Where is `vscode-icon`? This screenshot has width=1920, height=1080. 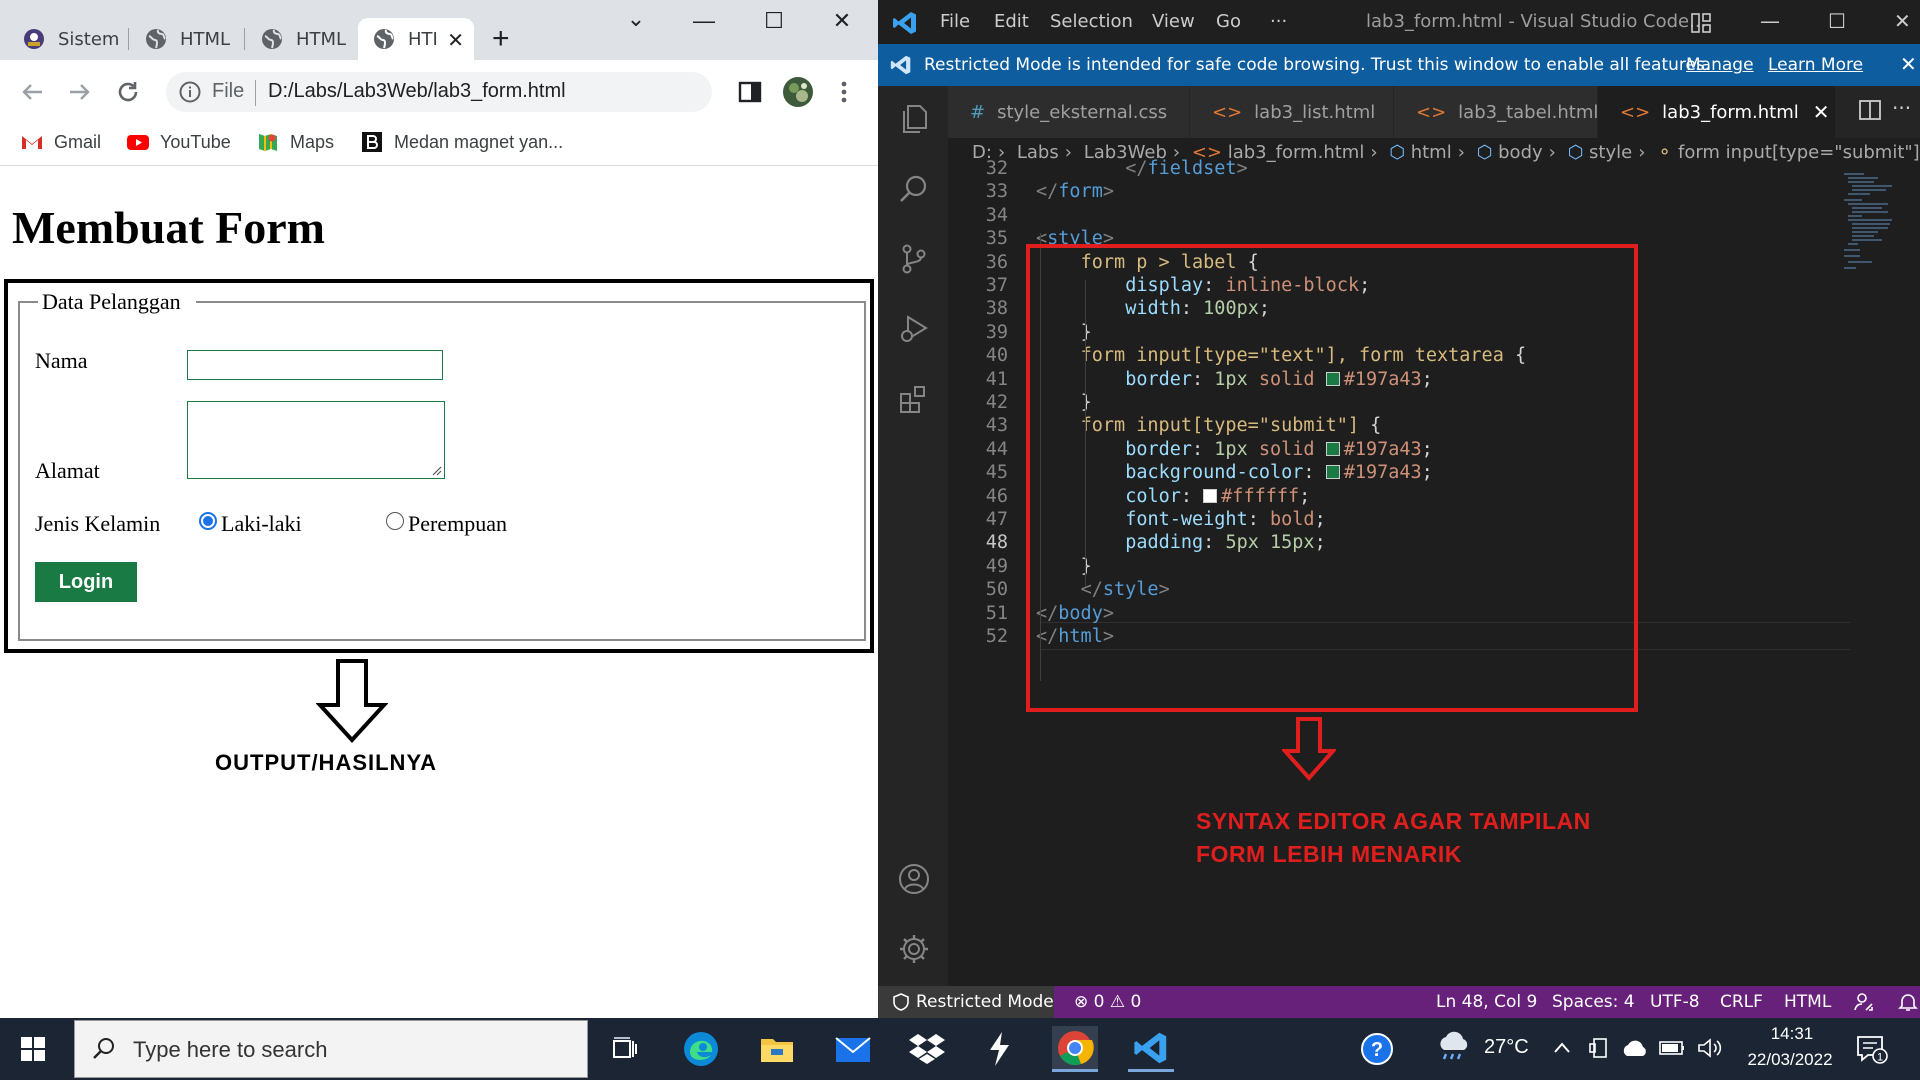
vscode-icon is located at coordinates (1151, 1049).